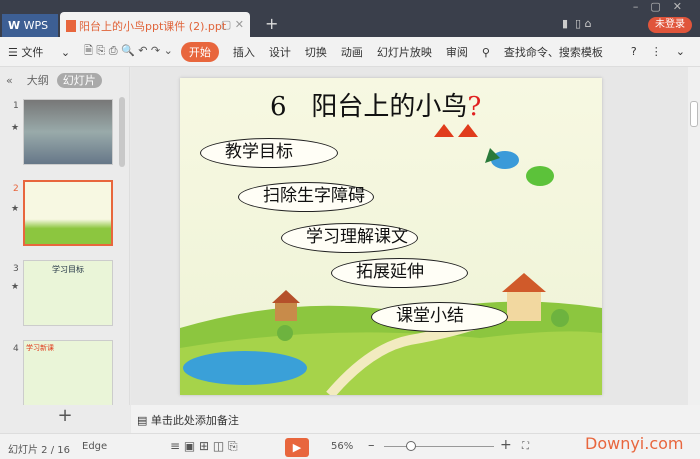 The image size is (700, 459). Describe the element at coordinates (79, 80) in the screenshot. I see `tab-slides: 幻灯片` at that location.